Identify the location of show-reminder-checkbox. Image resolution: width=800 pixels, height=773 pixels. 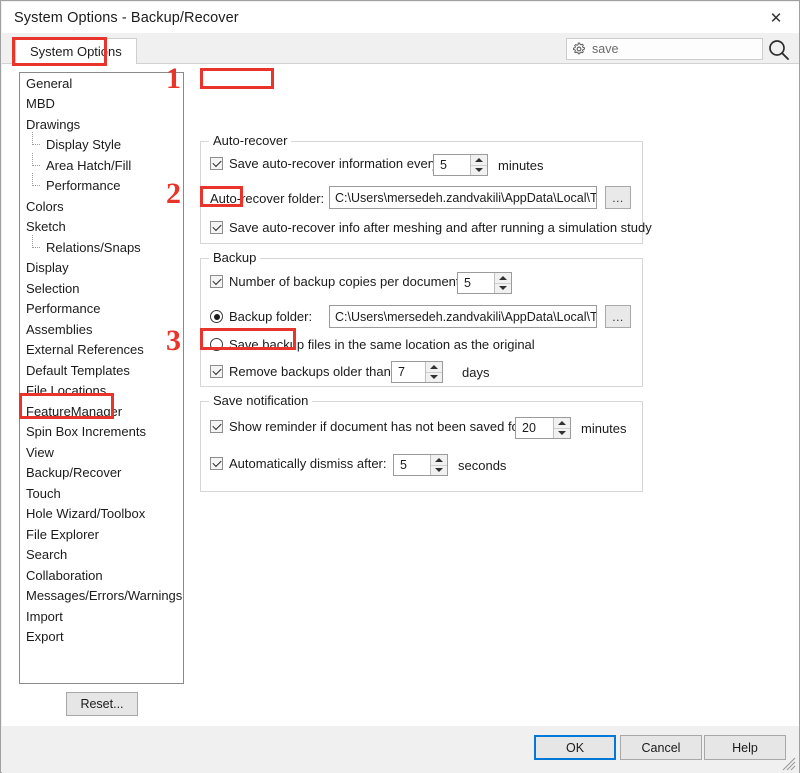
(216, 426).